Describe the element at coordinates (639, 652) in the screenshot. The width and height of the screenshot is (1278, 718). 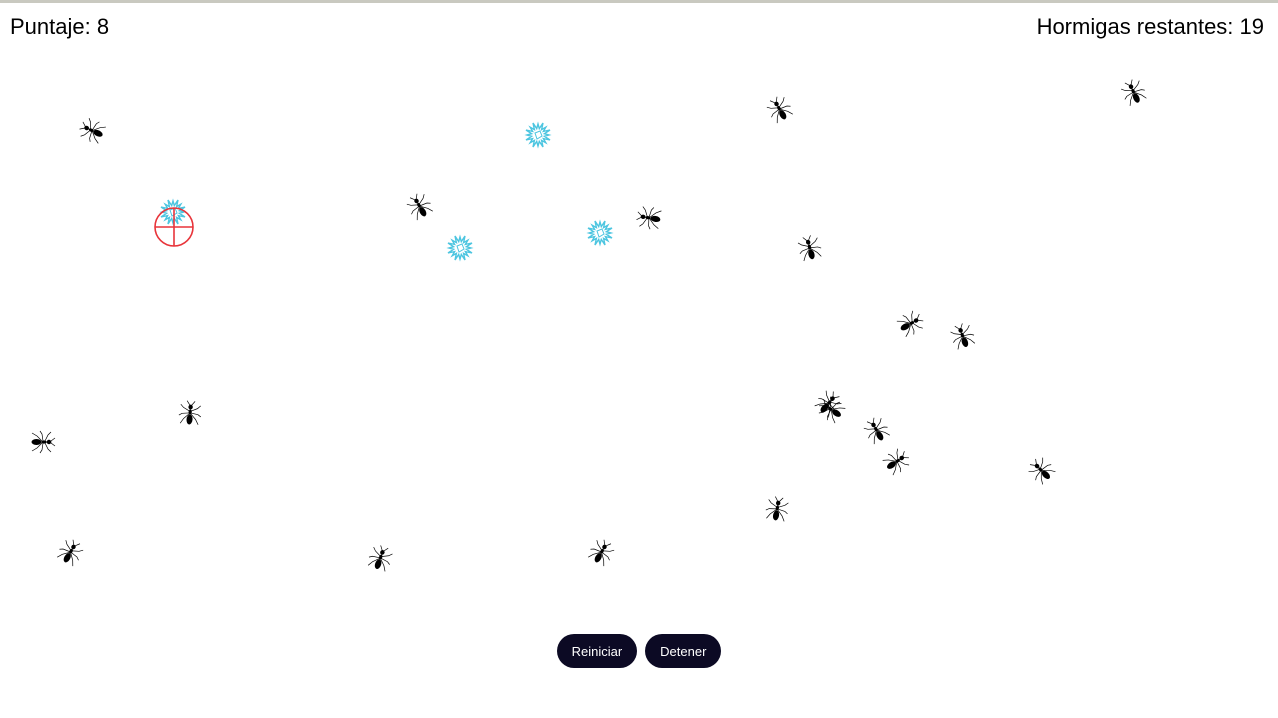
I see `game-controls: Reiniciar Detener` at that location.